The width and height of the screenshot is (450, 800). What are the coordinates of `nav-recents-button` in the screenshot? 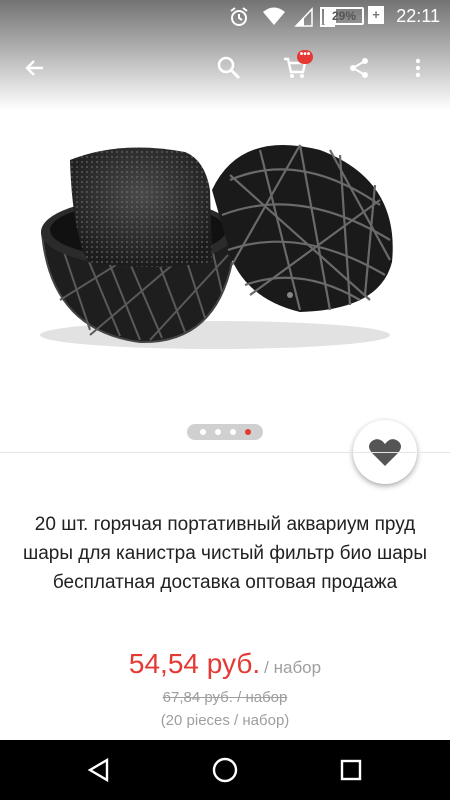 It's located at (351, 770).